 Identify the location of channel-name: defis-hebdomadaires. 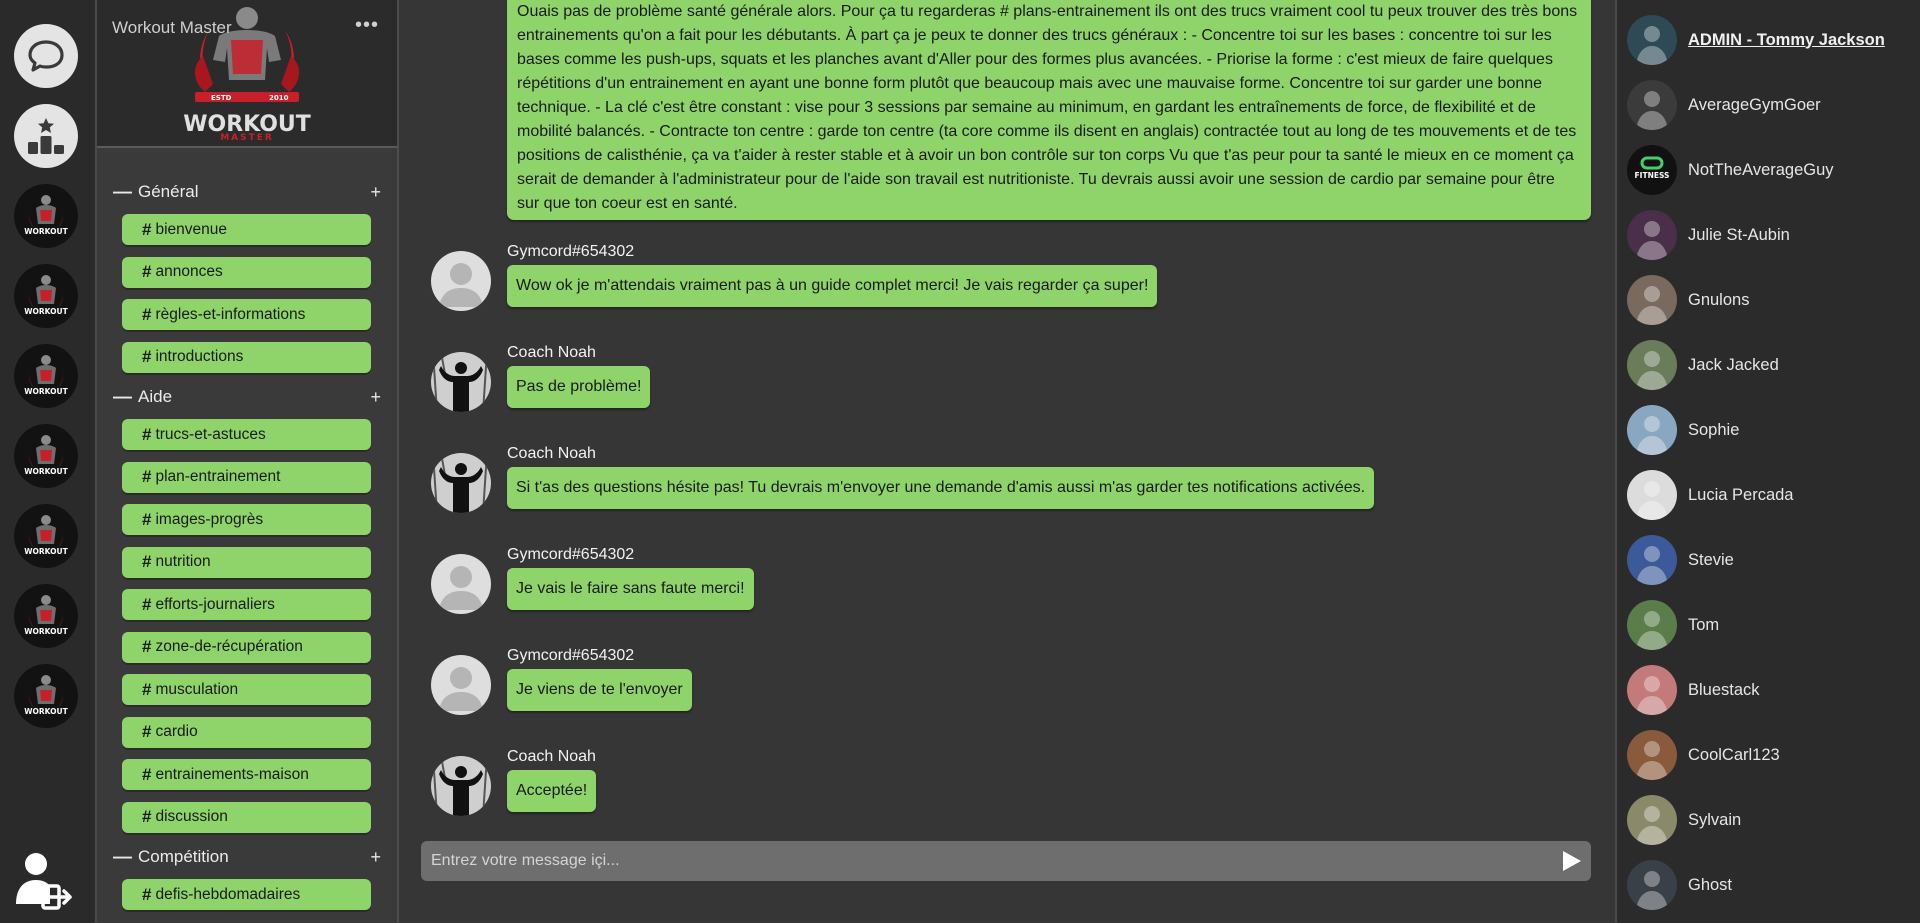
(228, 894).